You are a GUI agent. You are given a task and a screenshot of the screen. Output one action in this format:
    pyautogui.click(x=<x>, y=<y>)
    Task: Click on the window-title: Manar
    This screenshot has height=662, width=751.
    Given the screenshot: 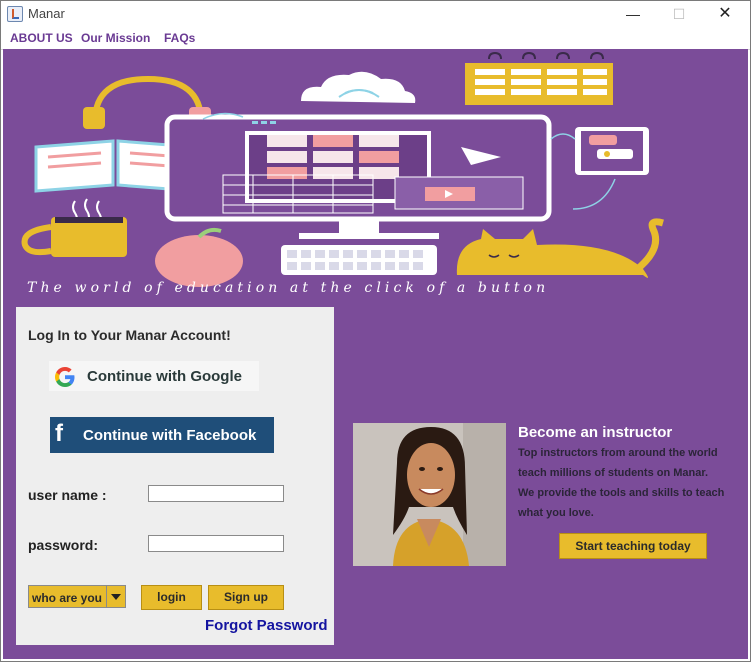 What is the action you would take?
    pyautogui.click(x=46, y=13)
    